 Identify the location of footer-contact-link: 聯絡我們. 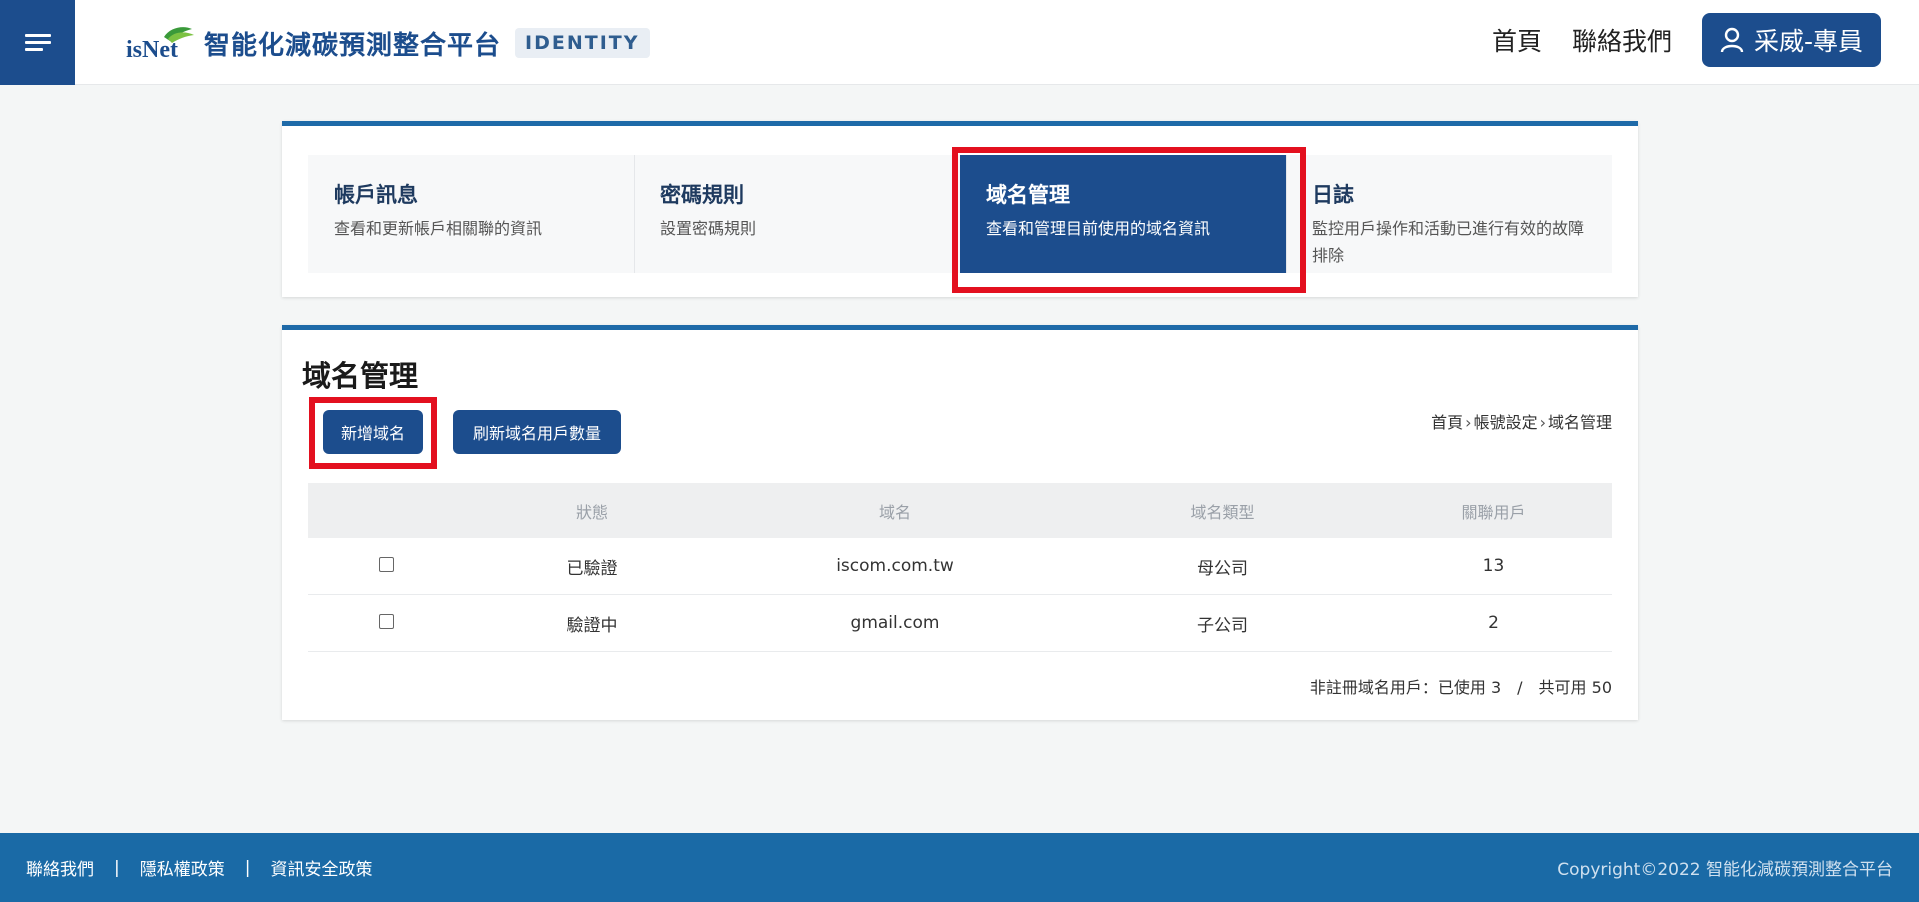
(60, 867).